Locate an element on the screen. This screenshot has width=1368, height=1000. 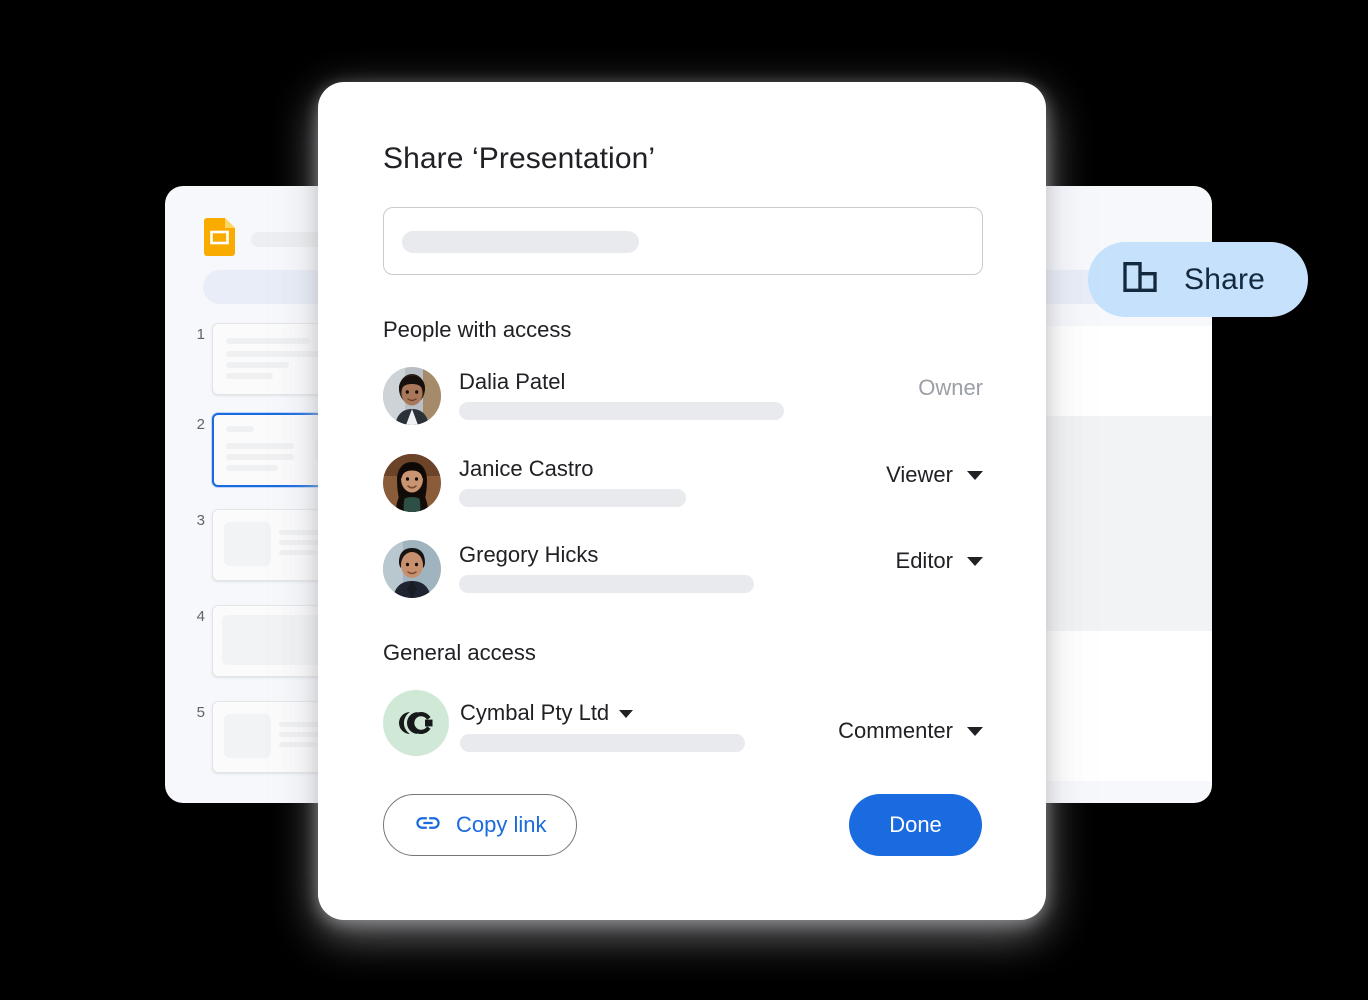
share-recipients-input is located at coordinates (683, 241).